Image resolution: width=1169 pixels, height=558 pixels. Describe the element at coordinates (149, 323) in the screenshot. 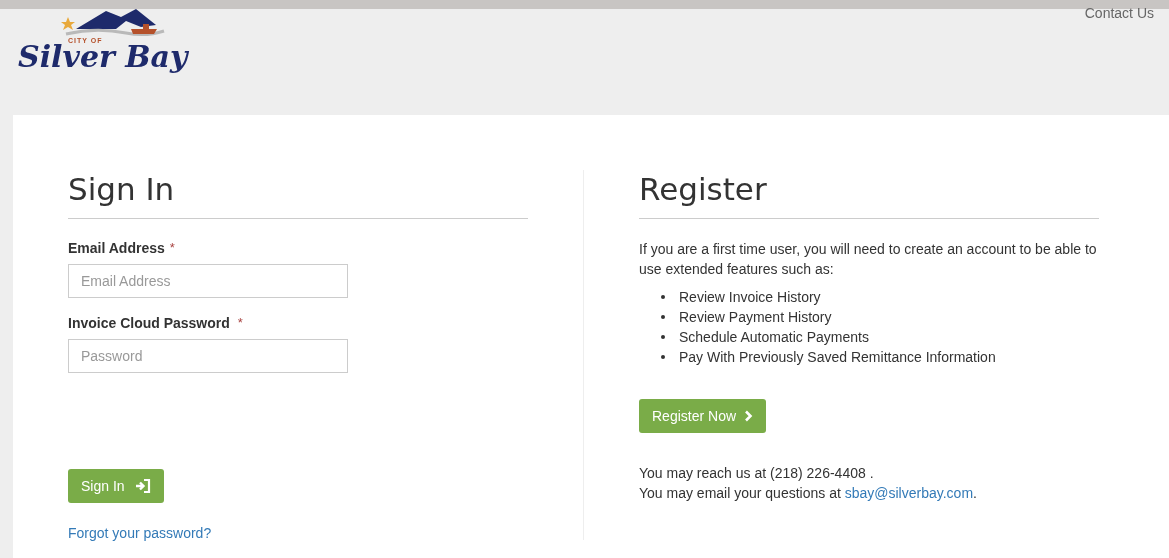

I see `field-label: Invoice Cloud Password` at that location.